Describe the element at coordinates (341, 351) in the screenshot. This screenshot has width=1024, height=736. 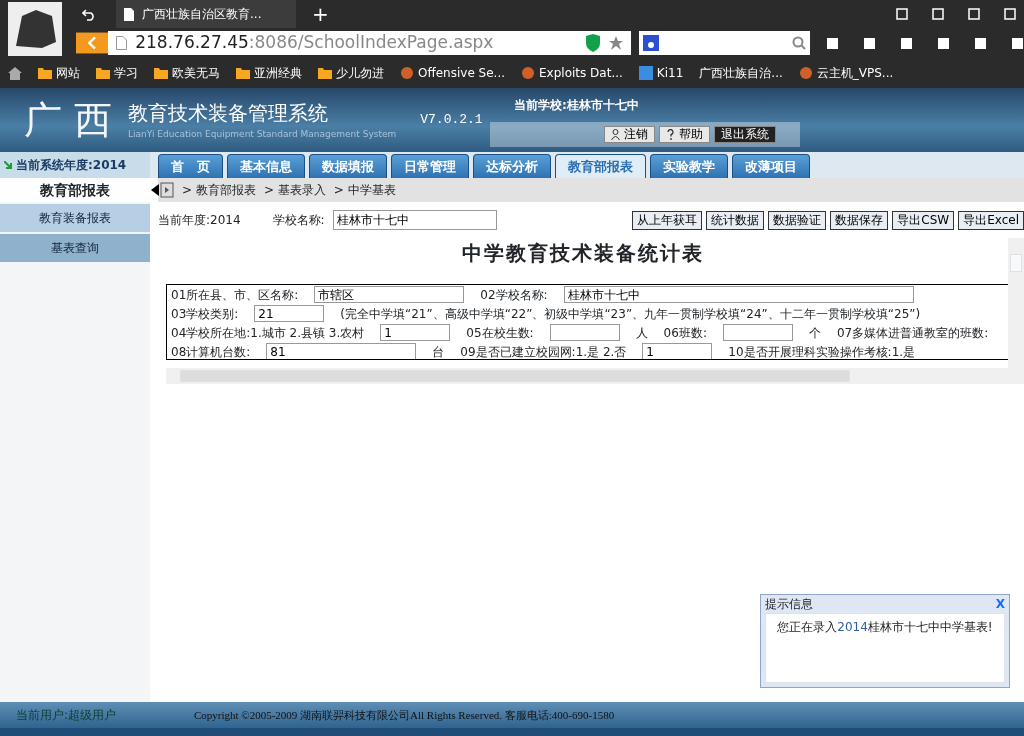
I see `input-field: 81` at that location.